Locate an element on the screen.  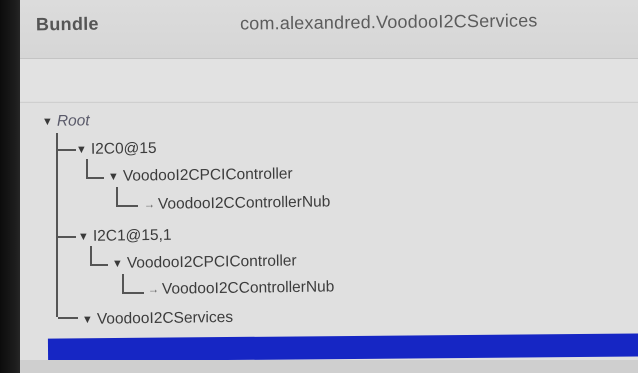
tree-row-i2c-services: ▼ VoodooI2CServices is located at coordinates (157, 319).